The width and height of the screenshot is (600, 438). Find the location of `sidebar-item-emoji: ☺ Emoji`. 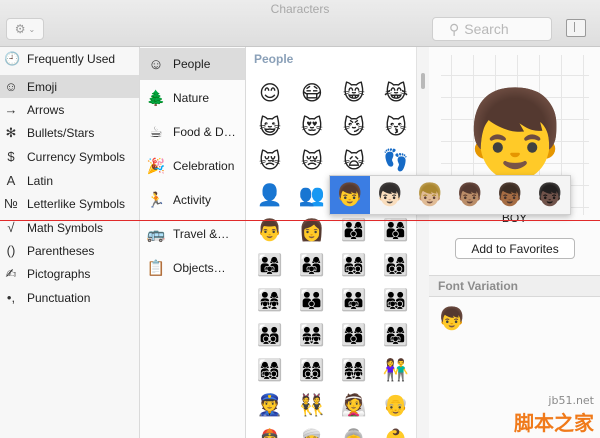

sidebar-item-emoji: ☺ Emoji is located at coordinates (69, 86).